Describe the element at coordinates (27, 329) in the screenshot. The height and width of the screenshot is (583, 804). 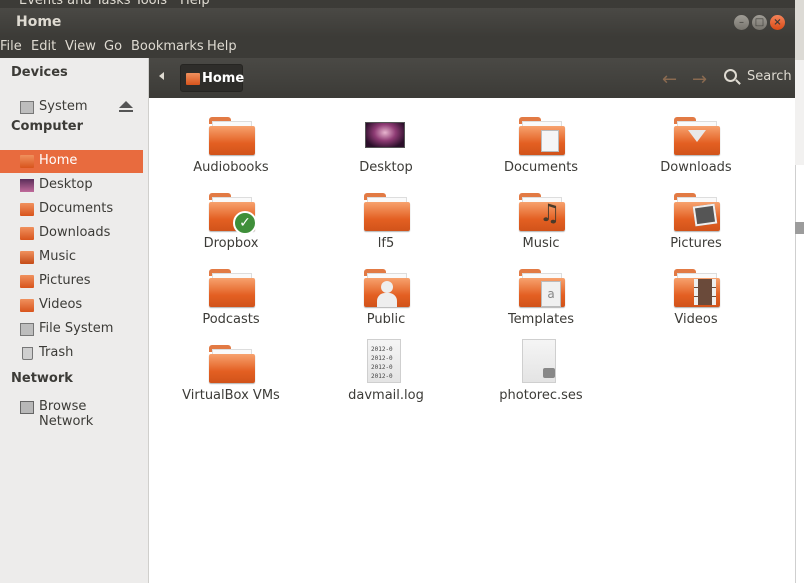
I see `filesystem-icon` at that location.